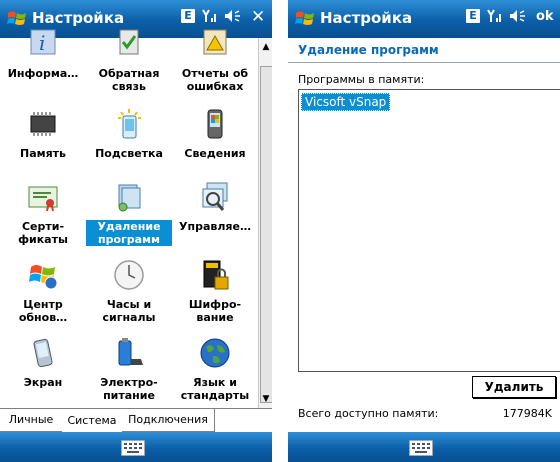 Image resolution: width=560 pixels, height=462 pixels. I want to click on settings-item-encryption: Шифро- вание, so click(215, 296).